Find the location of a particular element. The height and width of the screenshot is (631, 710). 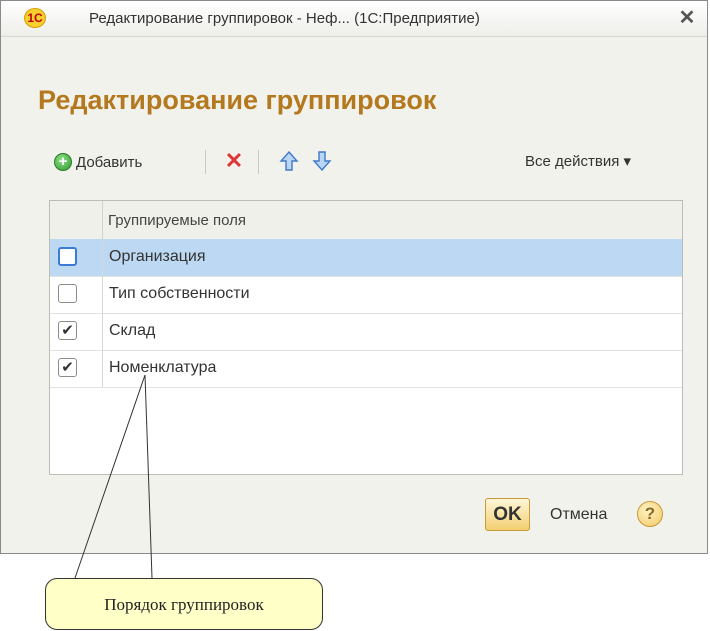

callout-note: Порядок группировок is located at coordinates (184, 604).